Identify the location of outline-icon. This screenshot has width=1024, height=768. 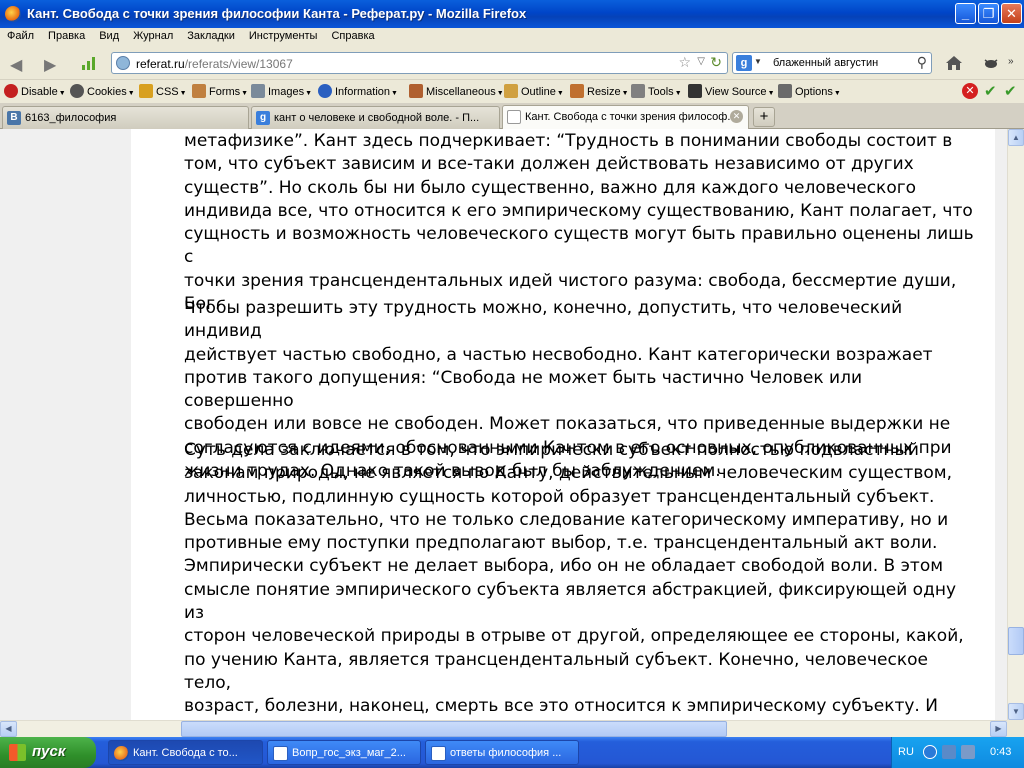
(511, 91).